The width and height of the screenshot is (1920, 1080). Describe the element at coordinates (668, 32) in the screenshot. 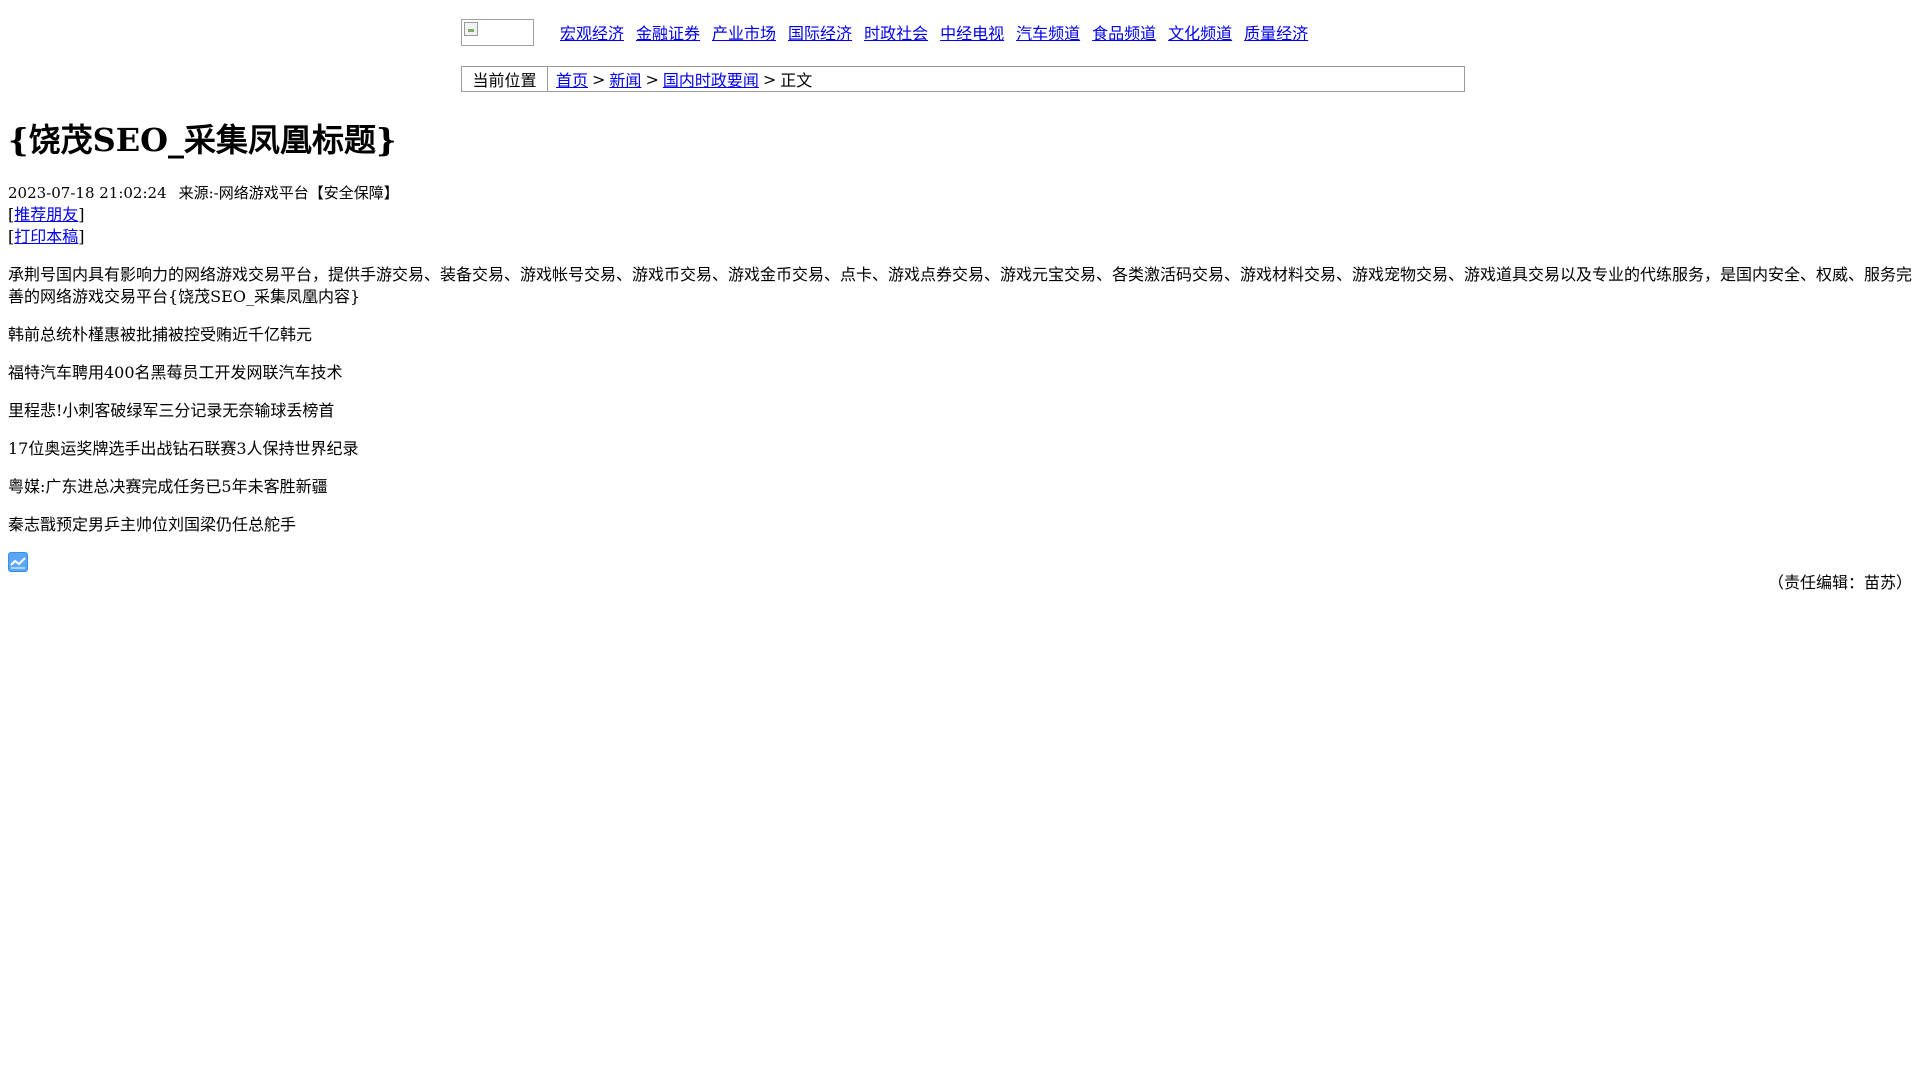

I see `nav-link-finance-securities: 金融证券` at that location.